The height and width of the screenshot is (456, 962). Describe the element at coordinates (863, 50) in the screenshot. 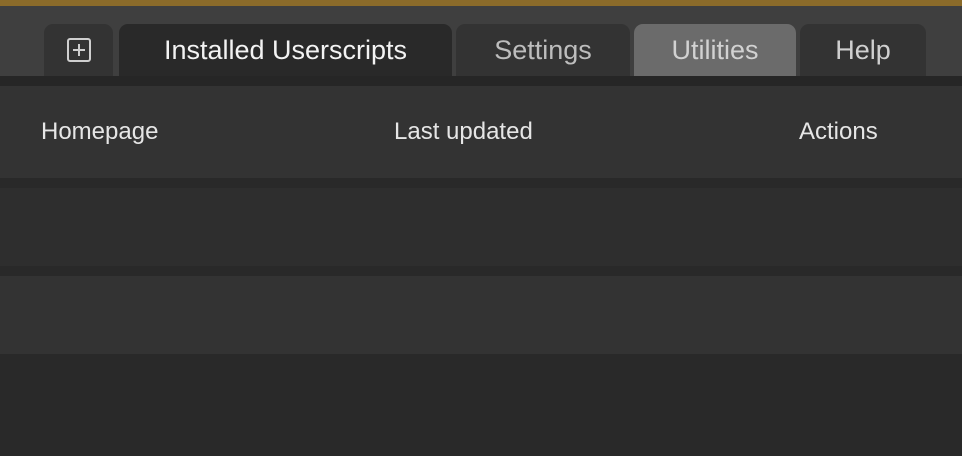

I see `tab-help: Help` at that location.